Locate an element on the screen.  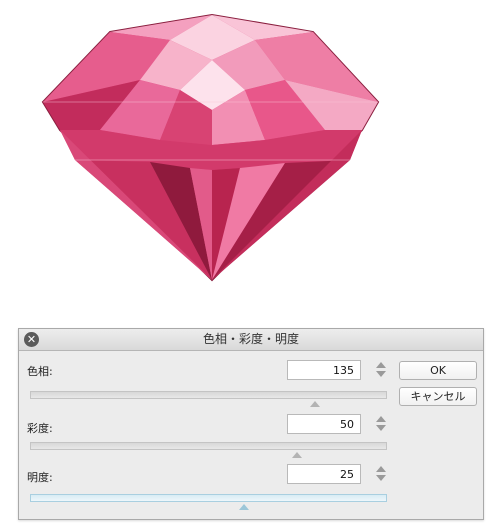
dialog-title: 色相・彩度・明度 is located at coordinates (250, 339).